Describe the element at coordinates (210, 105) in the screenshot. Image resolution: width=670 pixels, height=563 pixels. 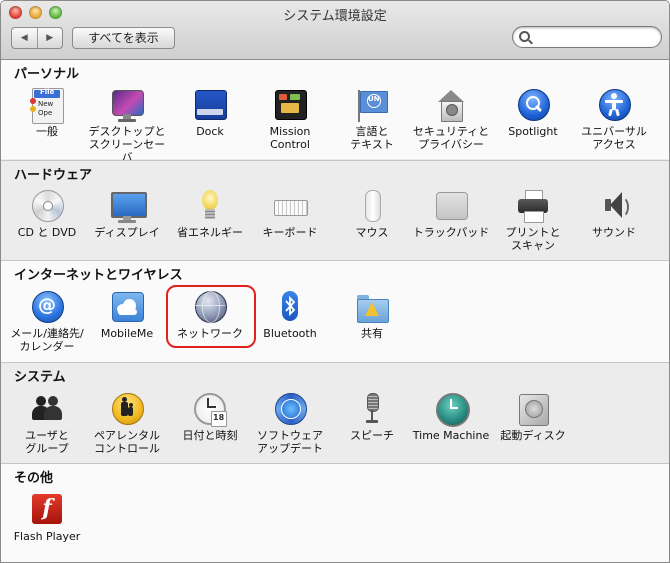
I see `dock-icon` at that location.